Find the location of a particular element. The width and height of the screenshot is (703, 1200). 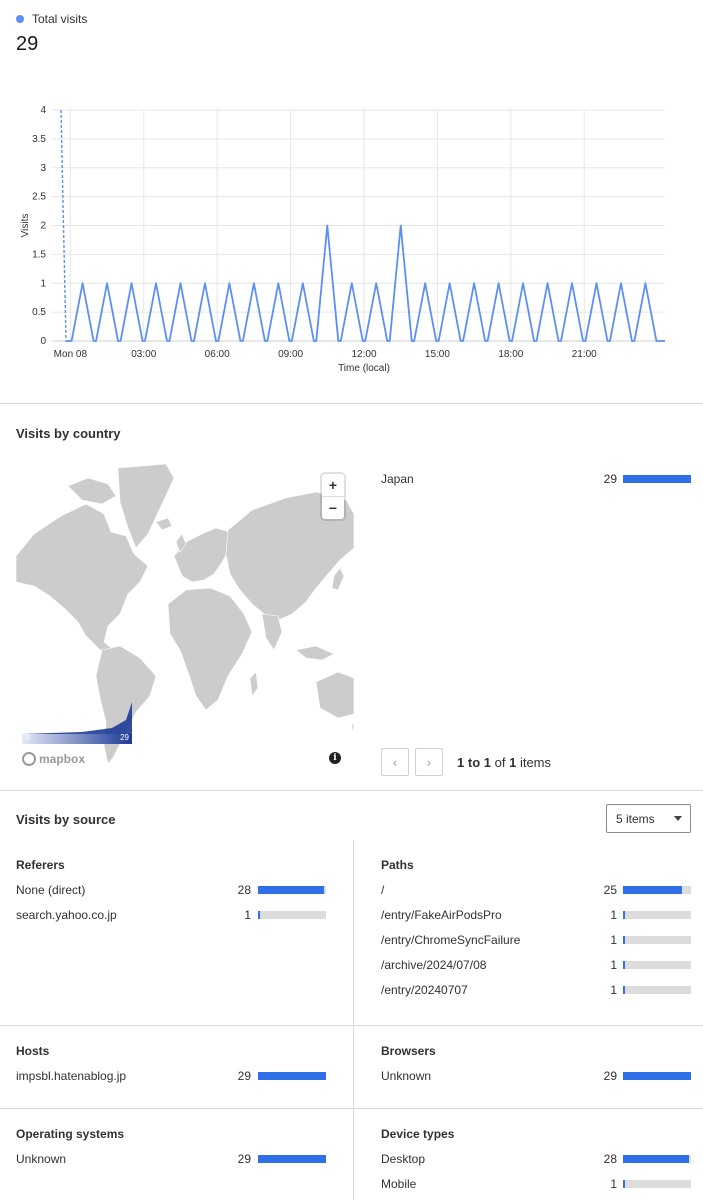

devices-title: Device types is located at coordinates (418, 1134).